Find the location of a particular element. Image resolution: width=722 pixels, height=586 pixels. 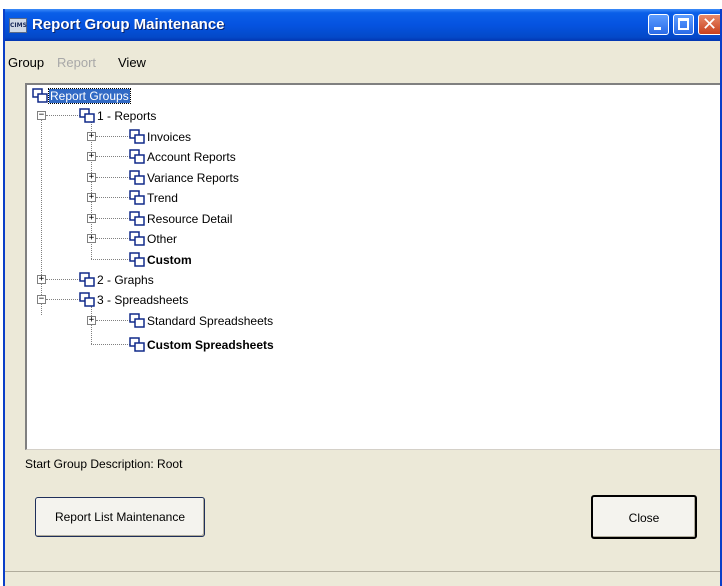

tree-node-variance-reports: Variance Reports is located at coordinates (184, 178).